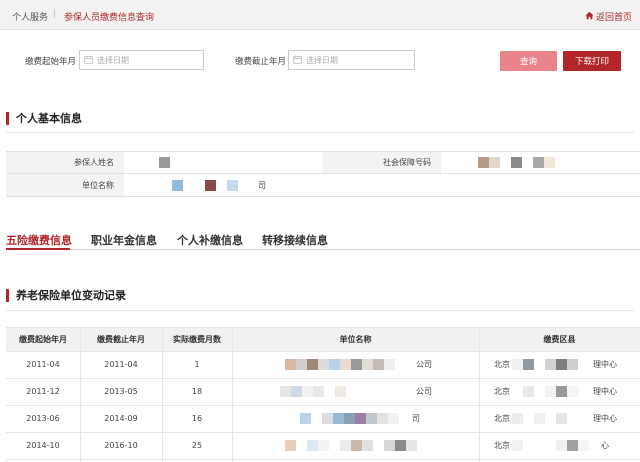 The height and width of the screenshot is (462, 640). What do you see at coordinates (121, 339) in the screenshot?
I see `column-header: 缴费截止年月` at bounding box center [121, 339].